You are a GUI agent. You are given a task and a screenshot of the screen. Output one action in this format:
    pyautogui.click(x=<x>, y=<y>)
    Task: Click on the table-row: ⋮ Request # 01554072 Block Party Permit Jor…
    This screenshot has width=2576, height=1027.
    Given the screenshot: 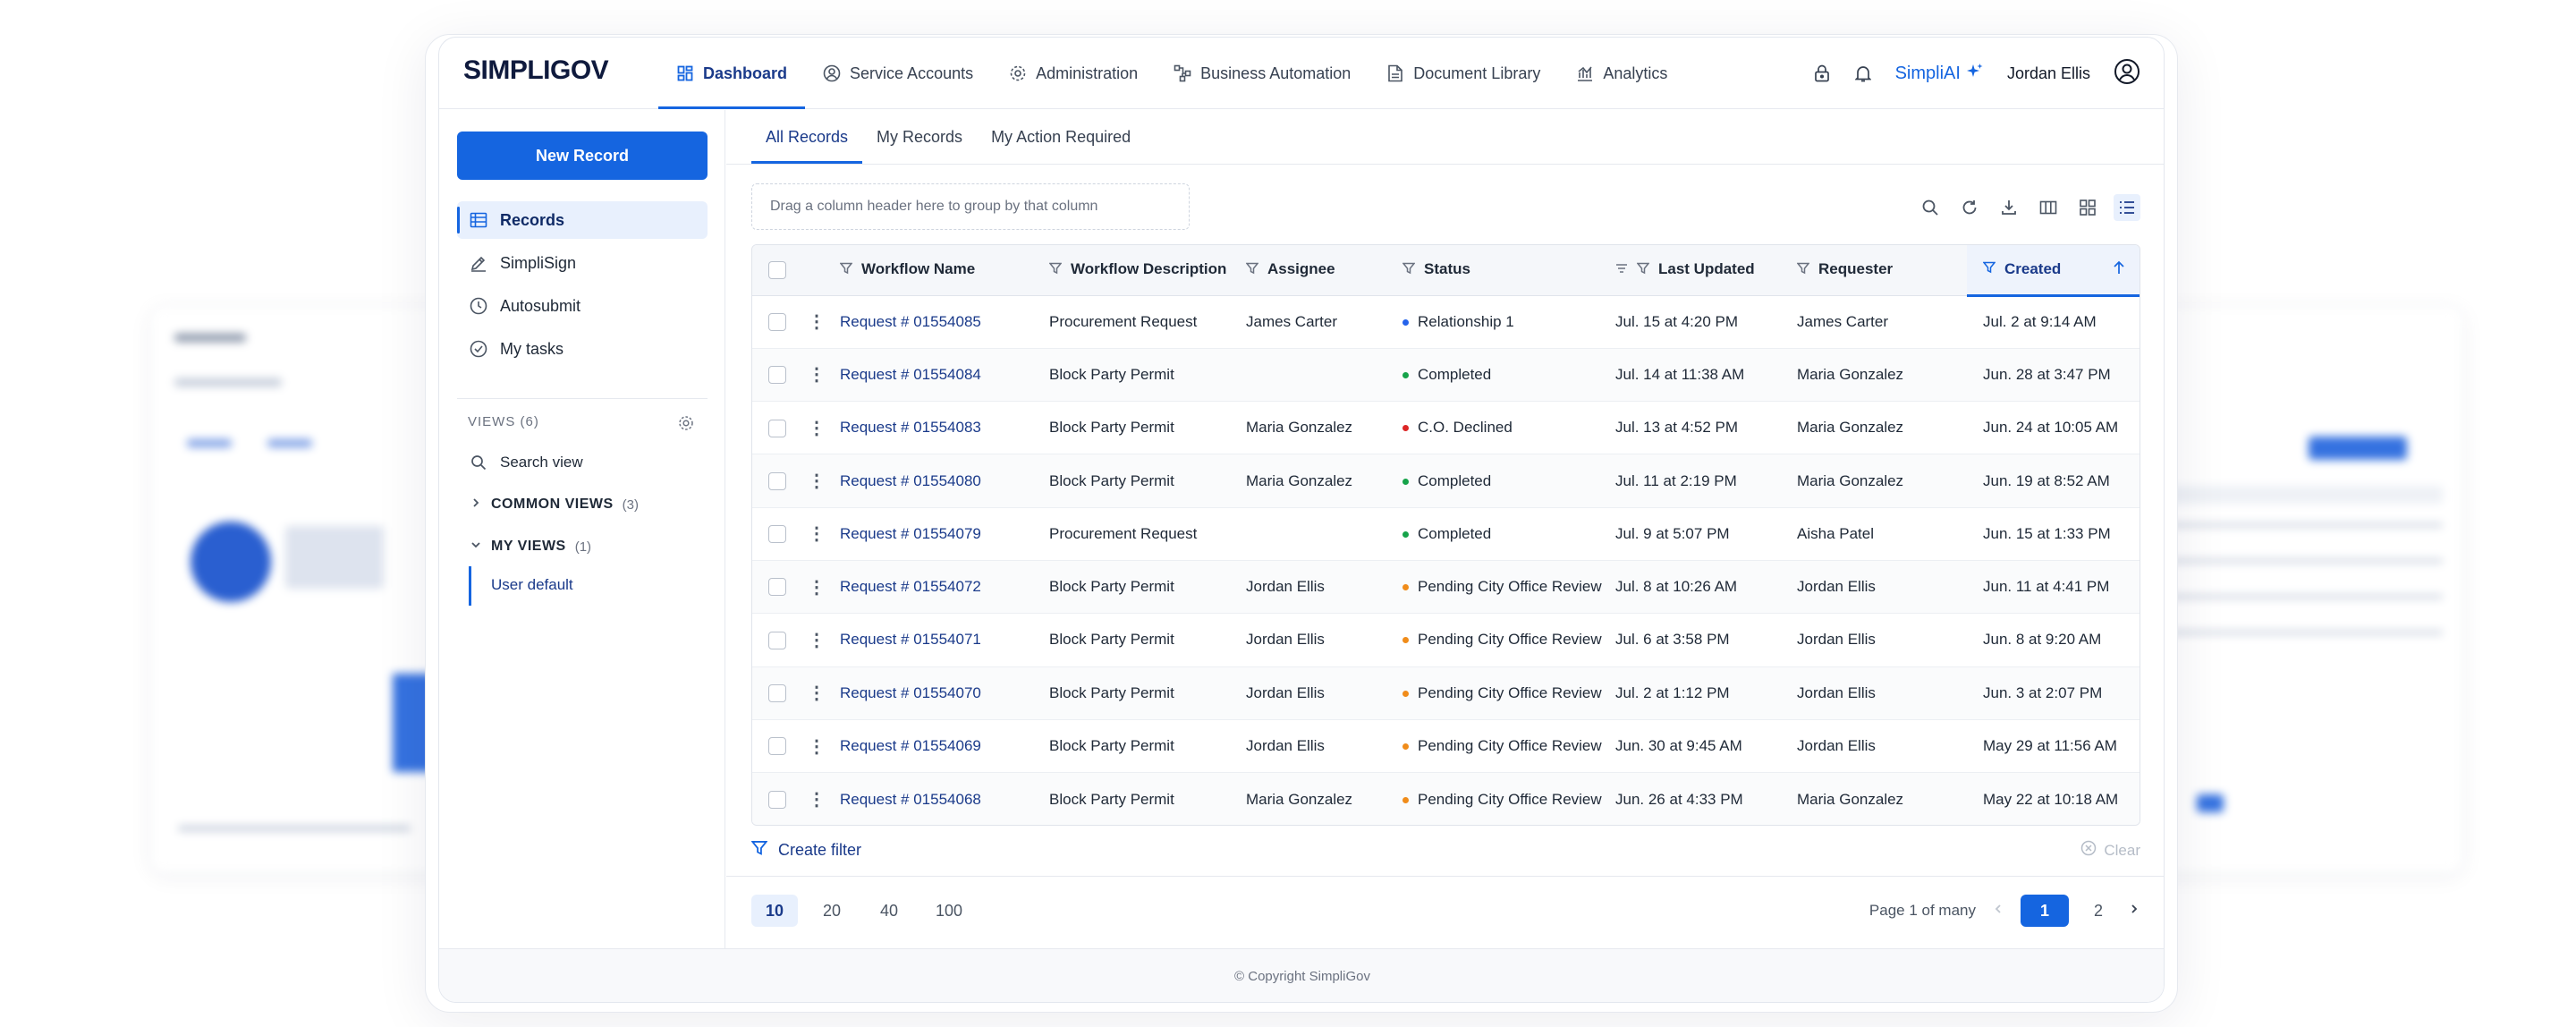 What is the action you would take?
    pyautogui.click(x=1446, y=587)
    